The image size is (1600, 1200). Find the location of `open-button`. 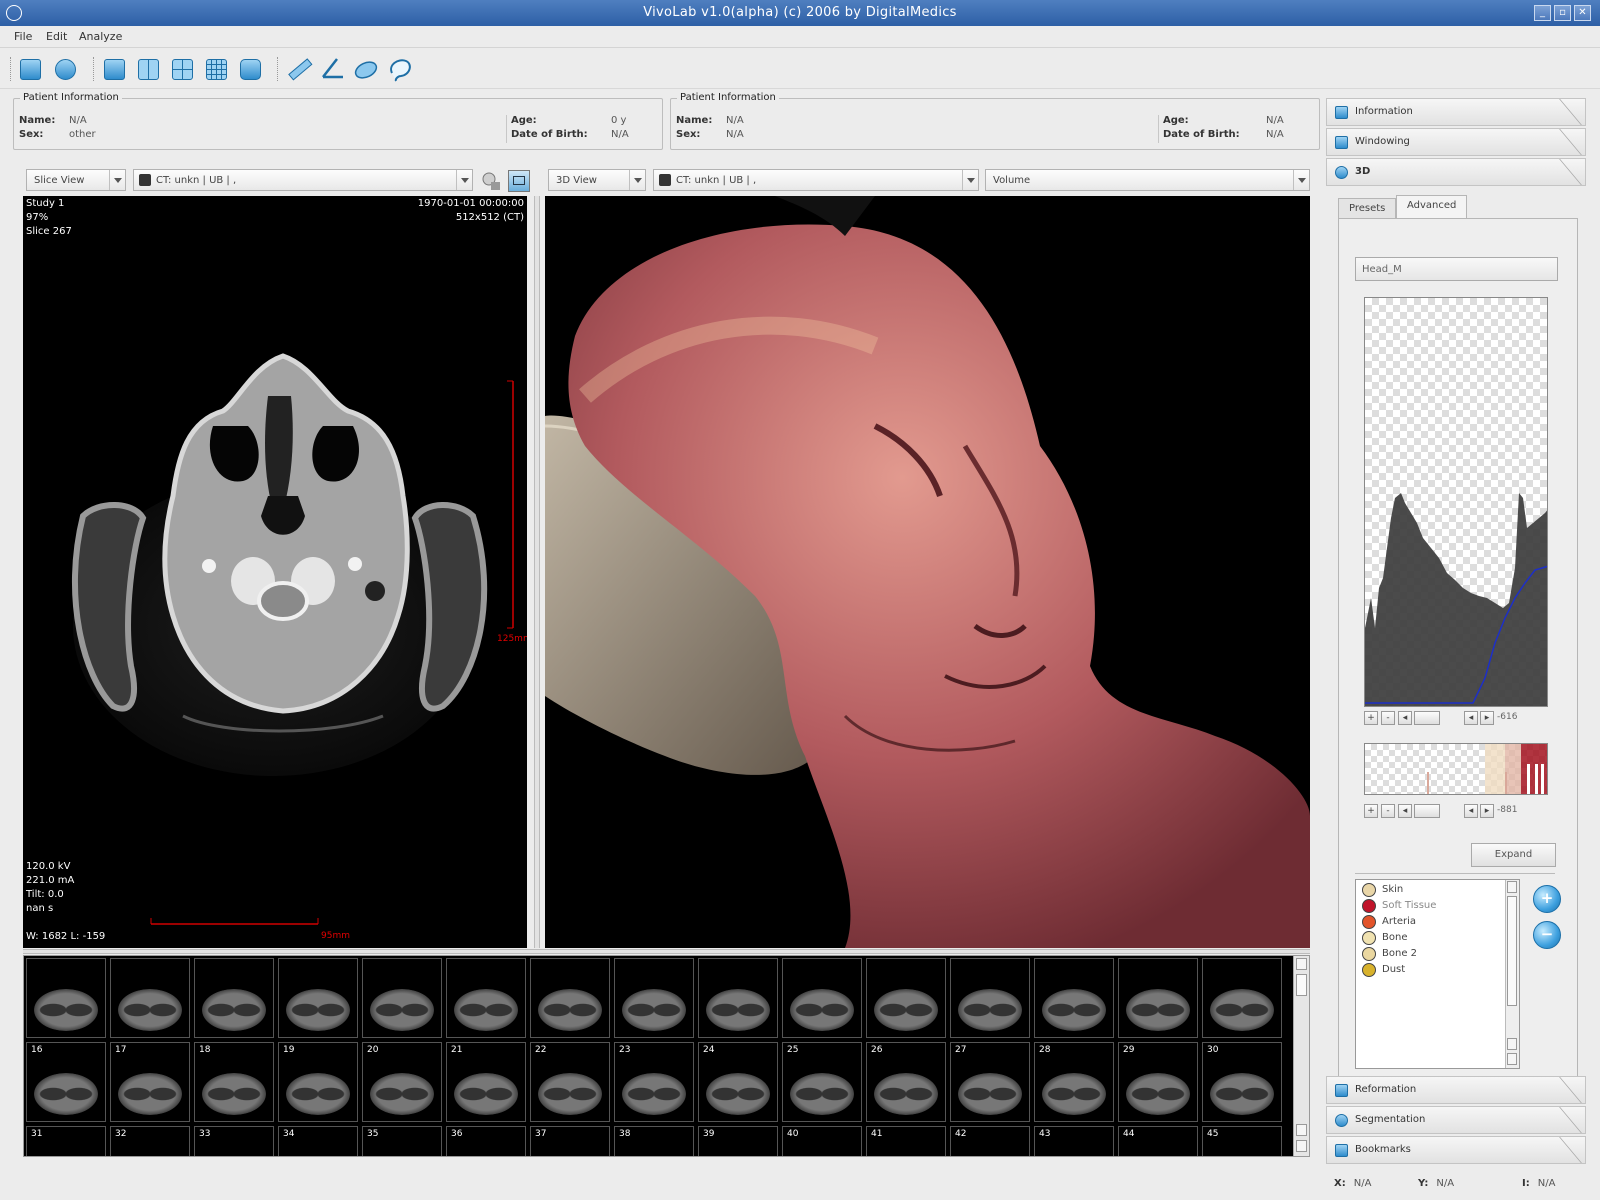

open-button is located at coordinates (30, 69).